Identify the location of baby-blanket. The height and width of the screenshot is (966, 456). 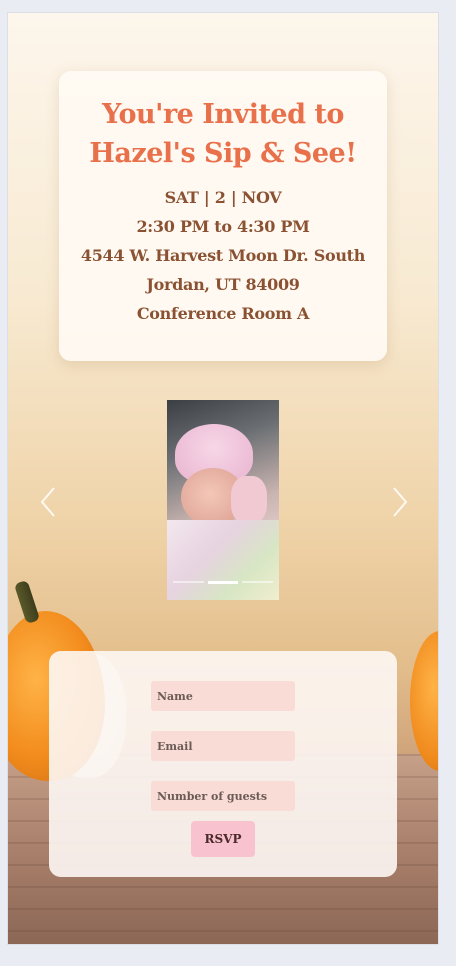
(223, 560).